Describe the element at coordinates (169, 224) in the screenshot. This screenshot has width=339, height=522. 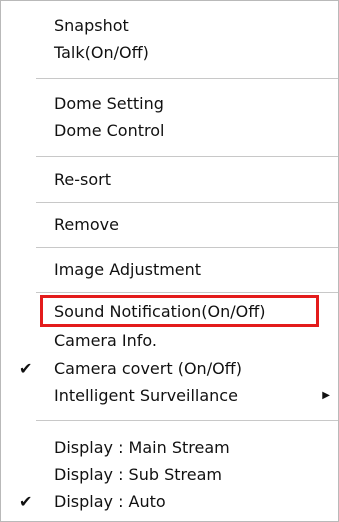
I see `menu-item-remove: Remove` at that location.